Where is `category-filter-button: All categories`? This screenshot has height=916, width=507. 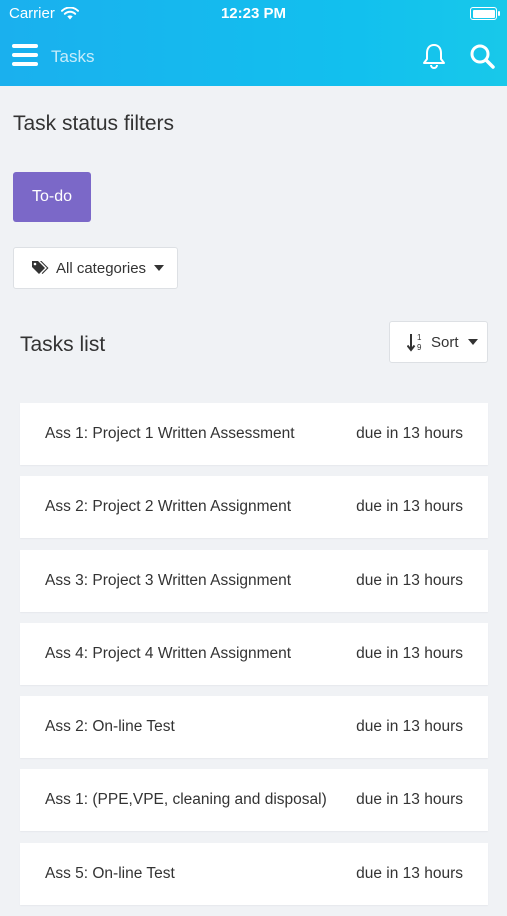 category-filter-button: All categories is located at coordinates (95, 268).